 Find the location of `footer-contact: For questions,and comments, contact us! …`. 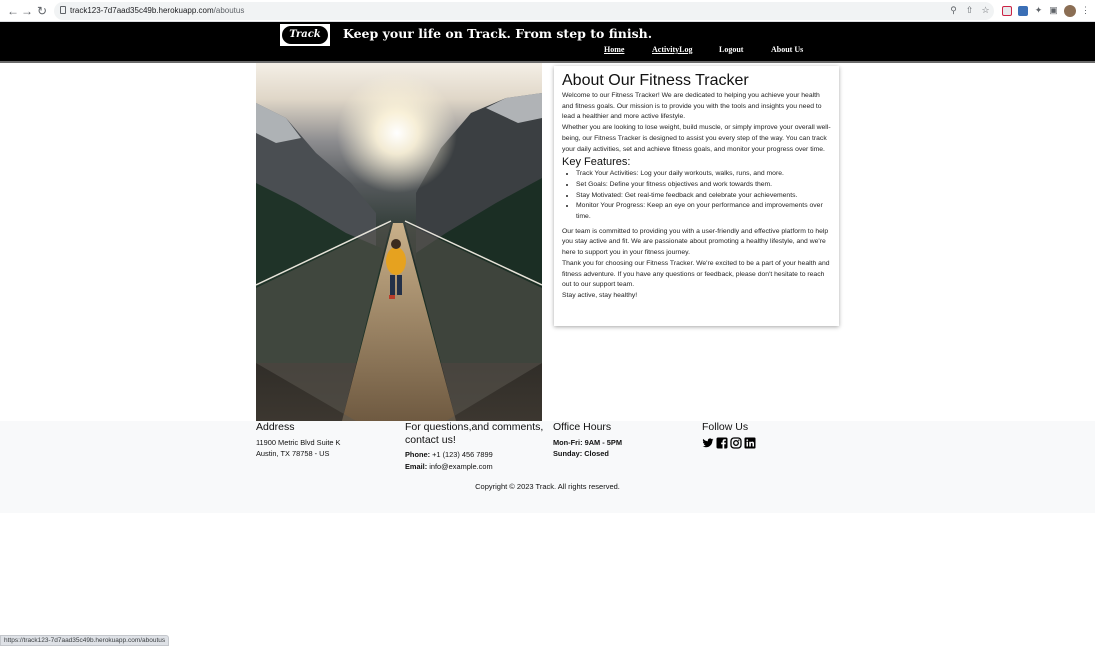

footer-contact: For questions,and comments, contact us! … is located at coordinates (475, 446).